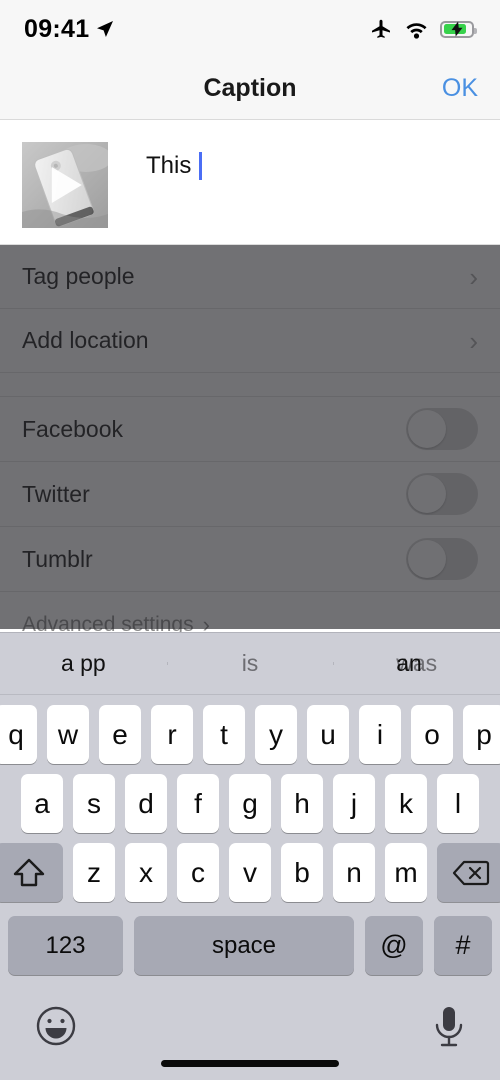 Image resolution: width=500 pixels, height=1080 pixels. Describe the element at coordinates (146, 872) in the screenshot. I see `key-x: x` at that location.